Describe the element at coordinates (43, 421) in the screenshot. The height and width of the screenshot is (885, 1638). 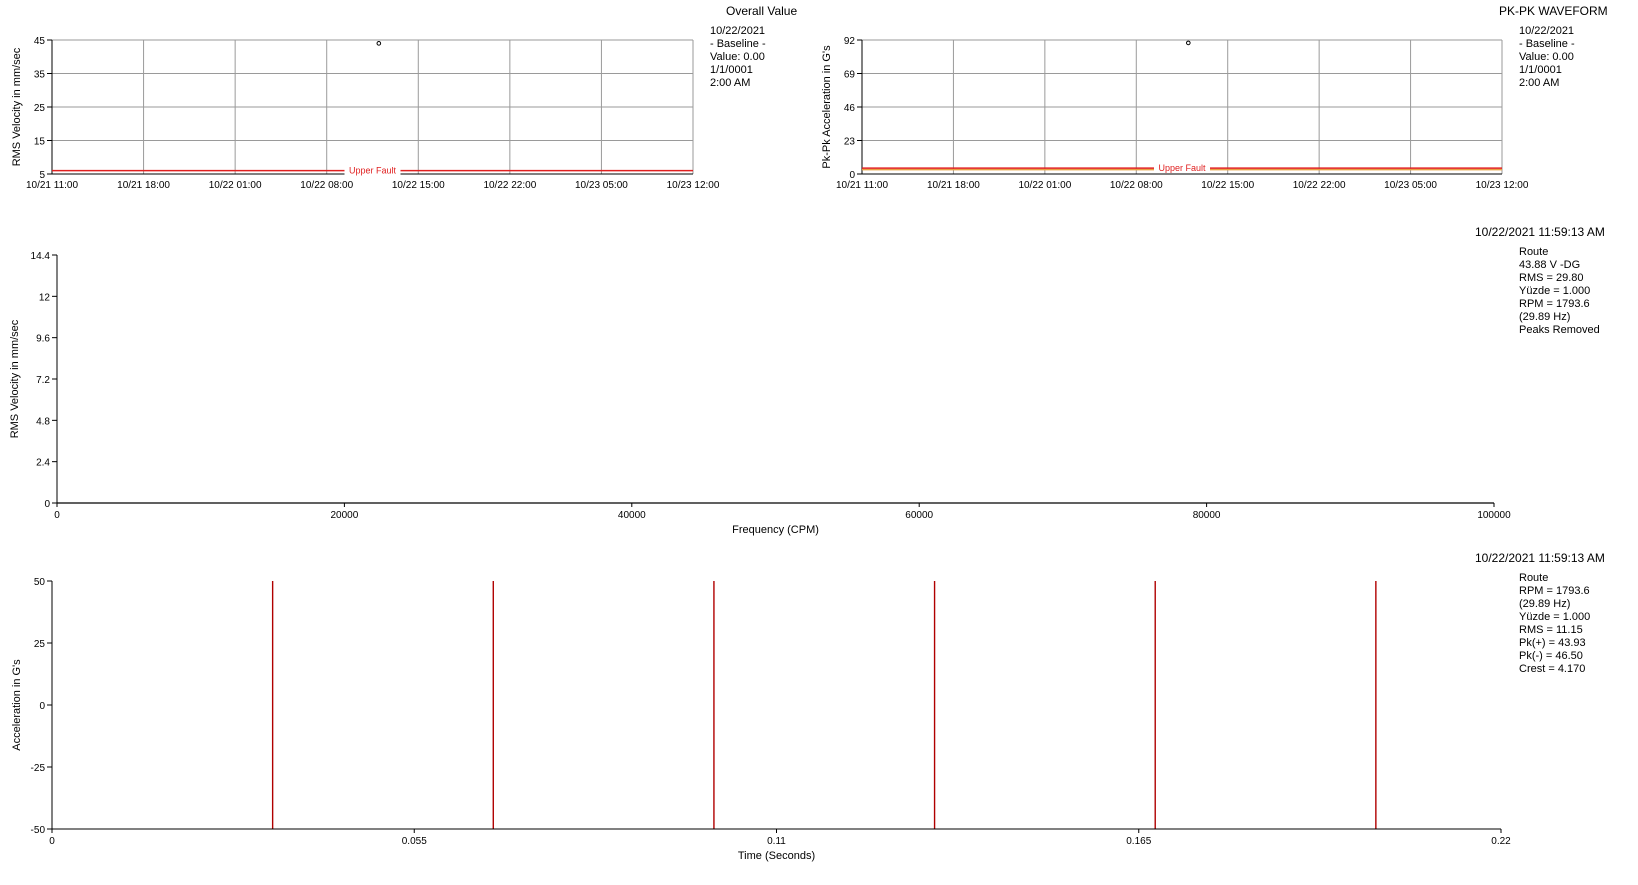
I see `spectrum-ytick-label: 4.8` at that location.